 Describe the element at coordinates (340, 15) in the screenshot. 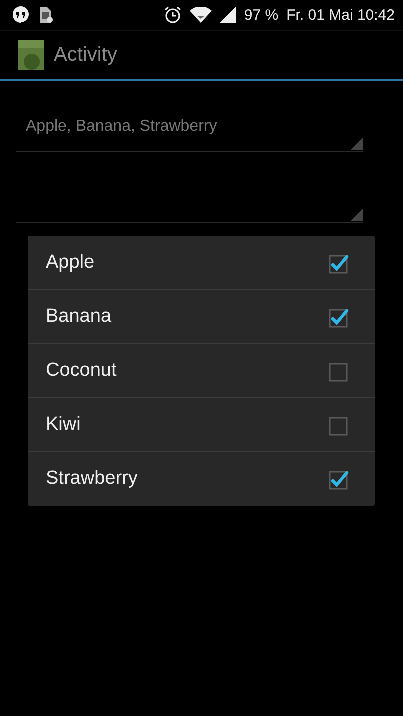

I see `date-time: Fr. 01 Mai 10:42` at that location.